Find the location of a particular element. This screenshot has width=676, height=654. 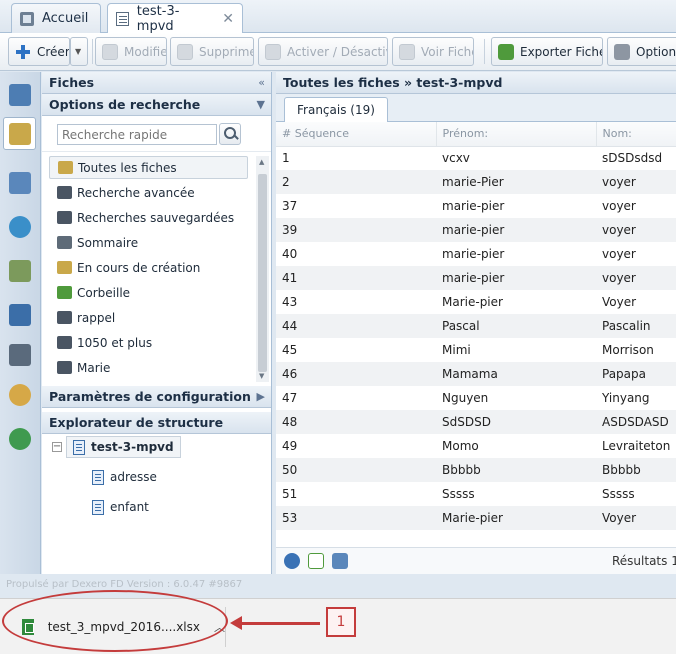

table-row: 41 marie-pier voyer is located at coordinates (476, 278).